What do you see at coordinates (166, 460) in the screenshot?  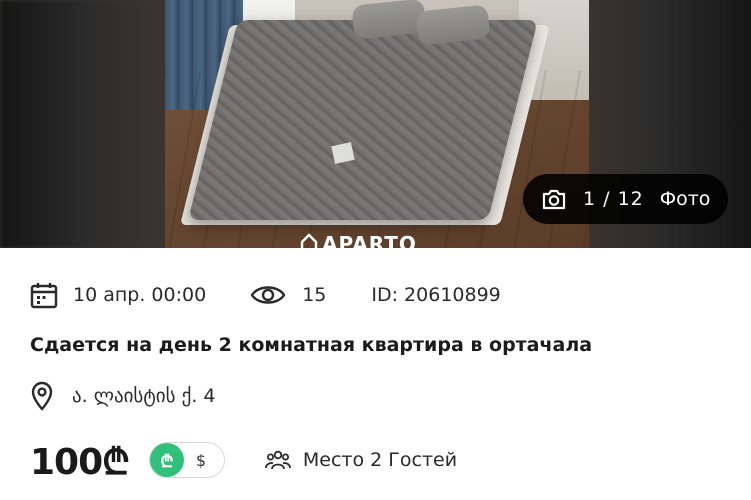 I see `gel-currency-button: ₾` at bounding box center [166, 460].